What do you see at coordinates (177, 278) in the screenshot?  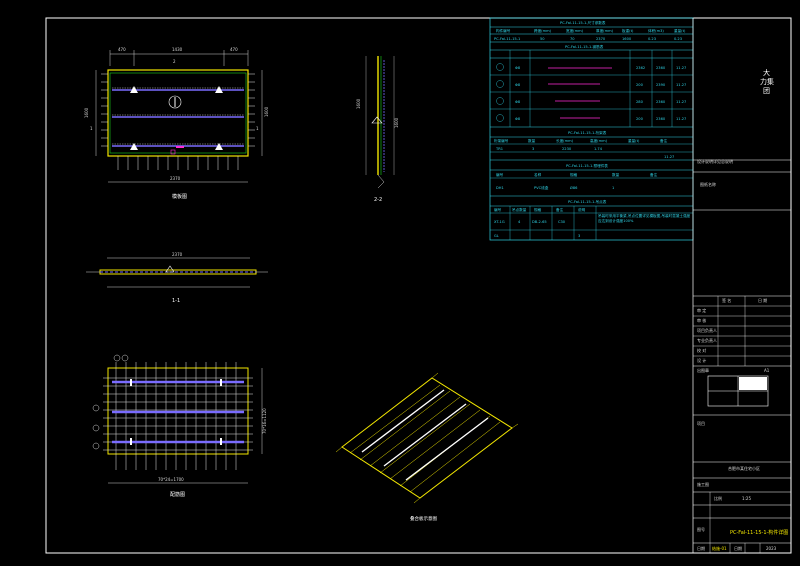 I see `section-1-1-view: 2370 1-1` at bounding box center [177, 278].